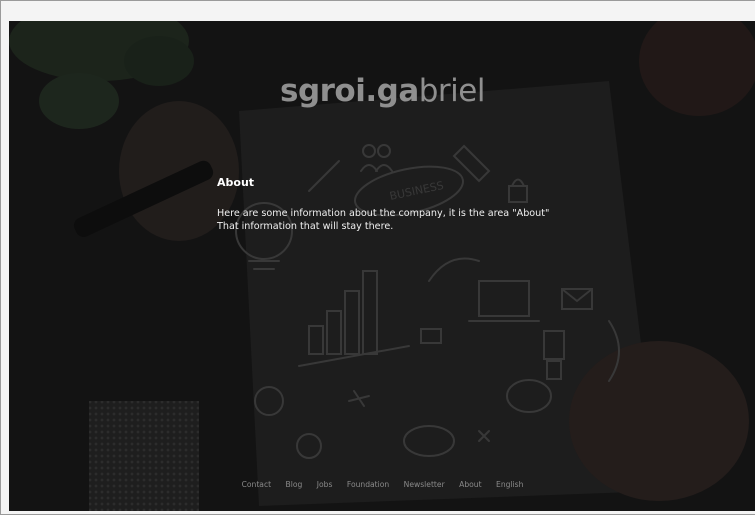 Image resolution: width=755 pixels, height=515 pixels. I want to click on footer-link-about: About, so click(470, 484).